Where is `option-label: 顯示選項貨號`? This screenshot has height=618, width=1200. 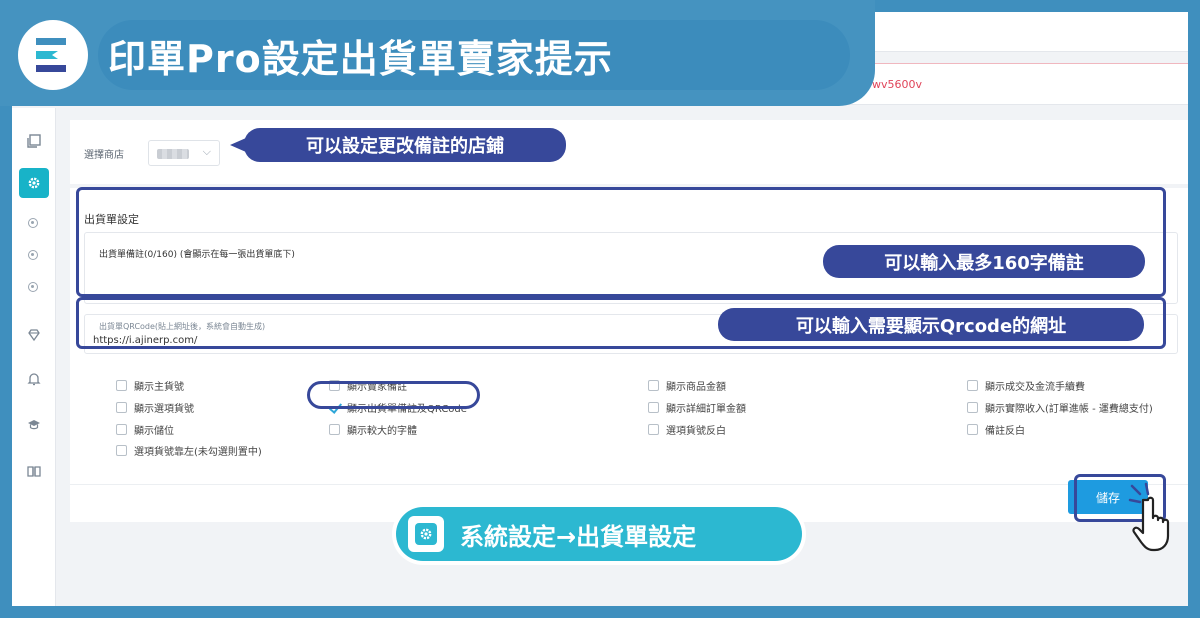
option-label: 顯示選項貨號 is located at coordinates (164, 409).